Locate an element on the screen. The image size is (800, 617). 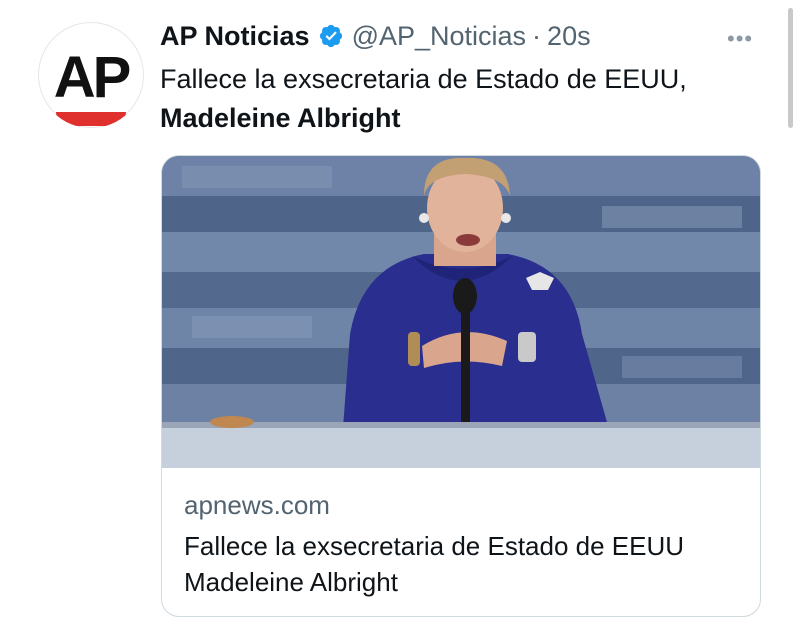
avatar: AP is located at coordinates (91, 75).